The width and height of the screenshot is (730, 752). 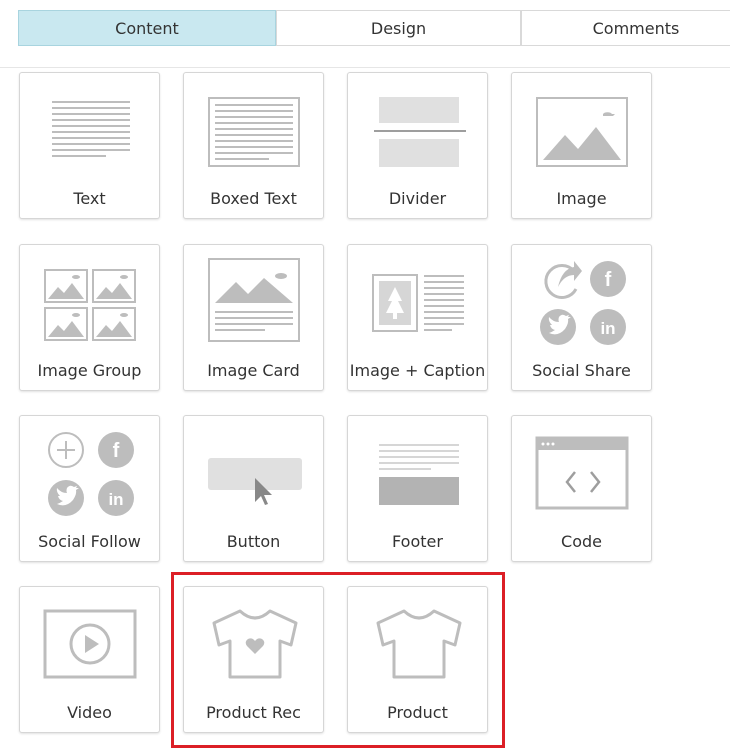 What do you see at coordinates (91, 129) in the screenshot?
I see `text-lines-icon` at bounding box center [91, 129].